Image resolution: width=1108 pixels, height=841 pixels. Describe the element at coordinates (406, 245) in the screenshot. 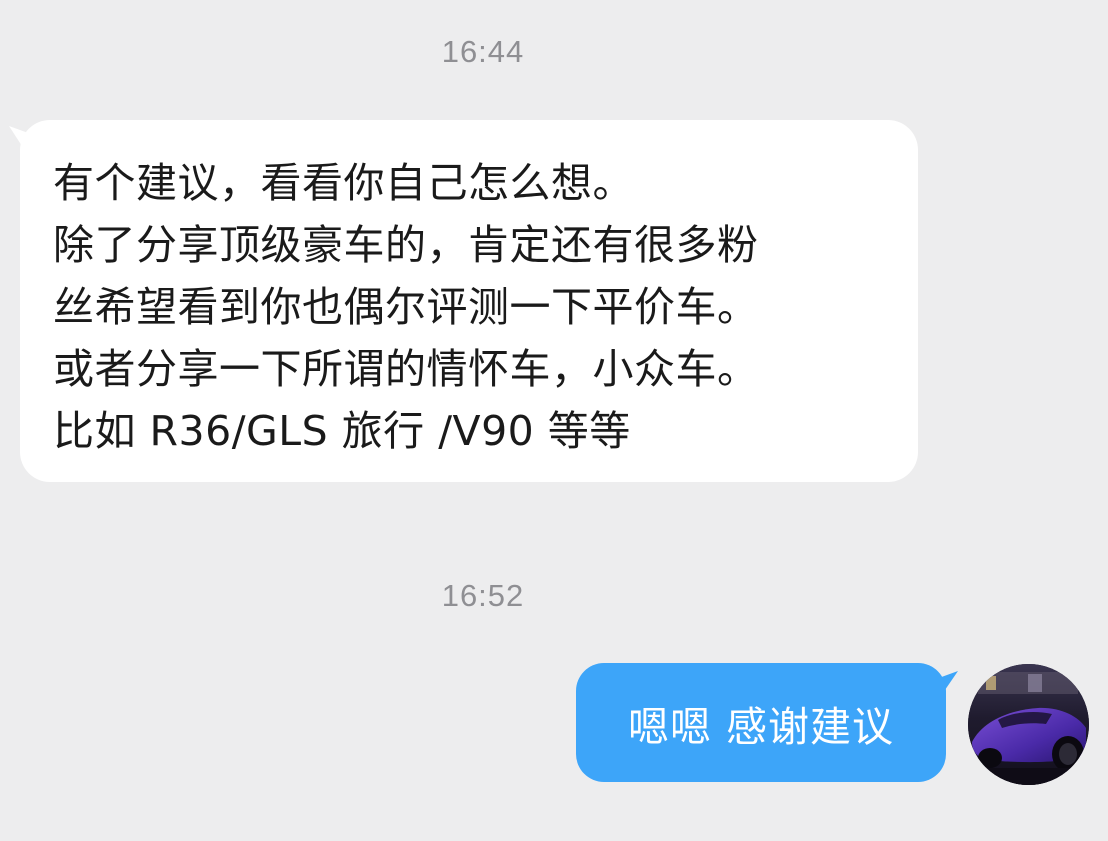

I see `message-line: 除了分享顶级豪车的，肯定还有很多粉` at that location.